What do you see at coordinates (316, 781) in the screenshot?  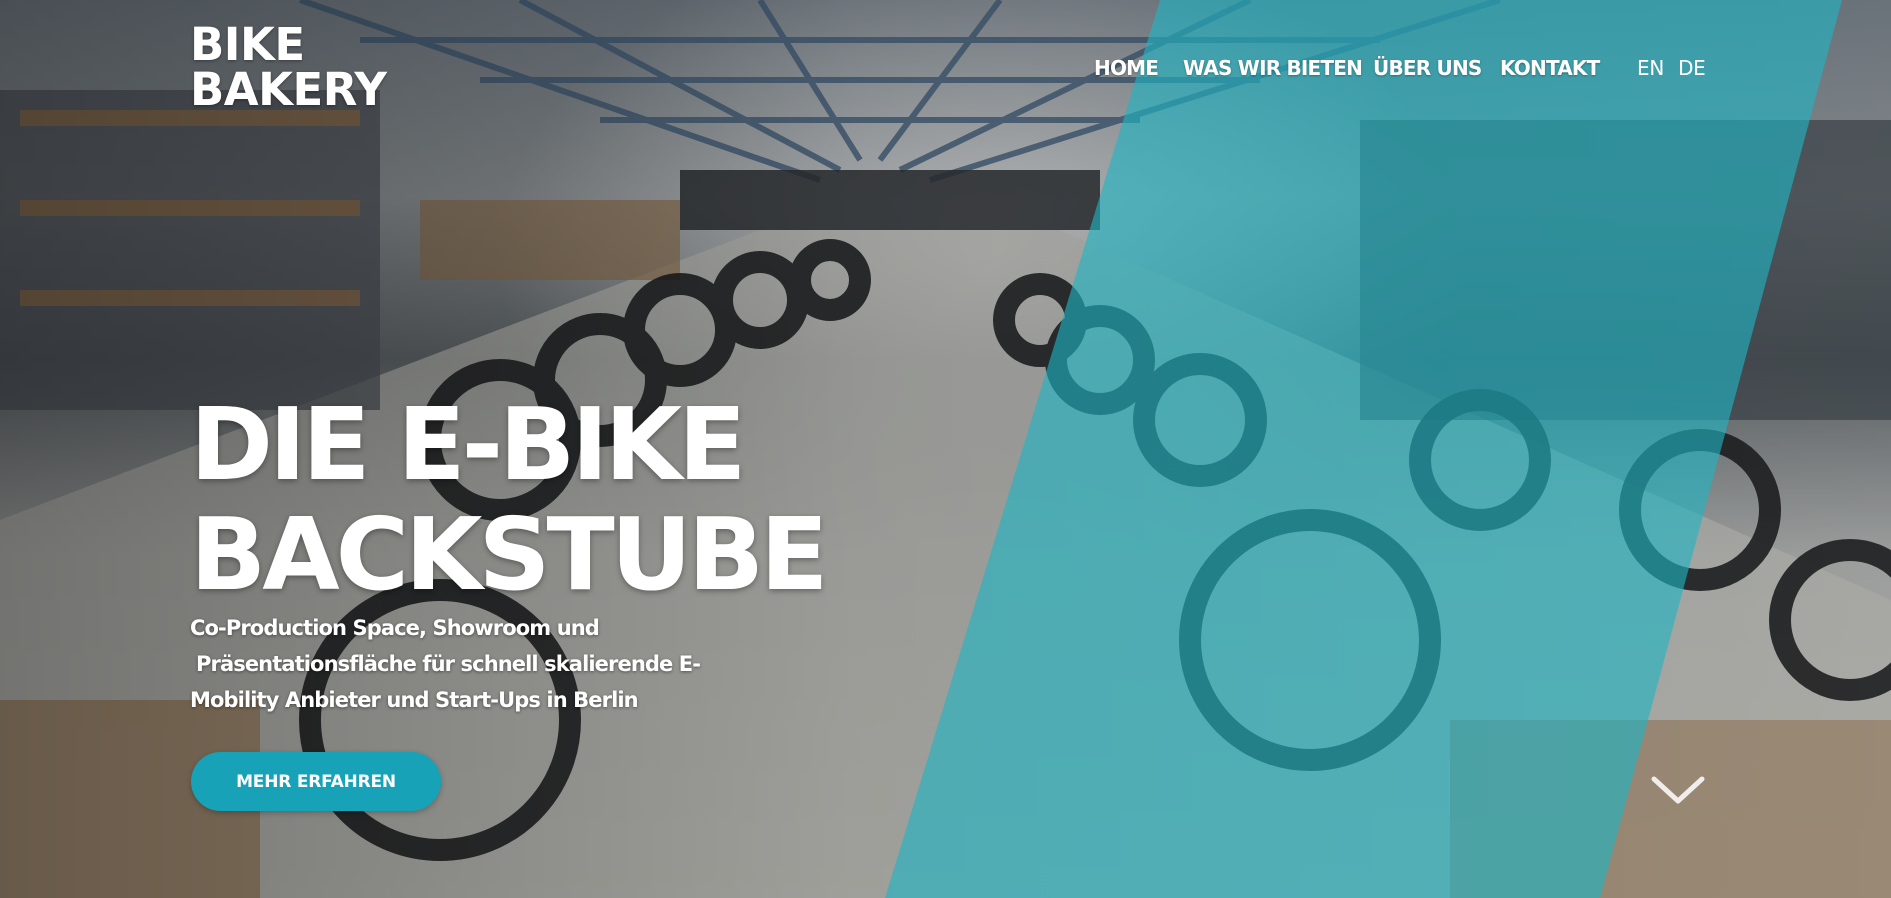 I see `mehr-erfahren-button: MEHR ERFAHREN` at bounding box center [316, 781].